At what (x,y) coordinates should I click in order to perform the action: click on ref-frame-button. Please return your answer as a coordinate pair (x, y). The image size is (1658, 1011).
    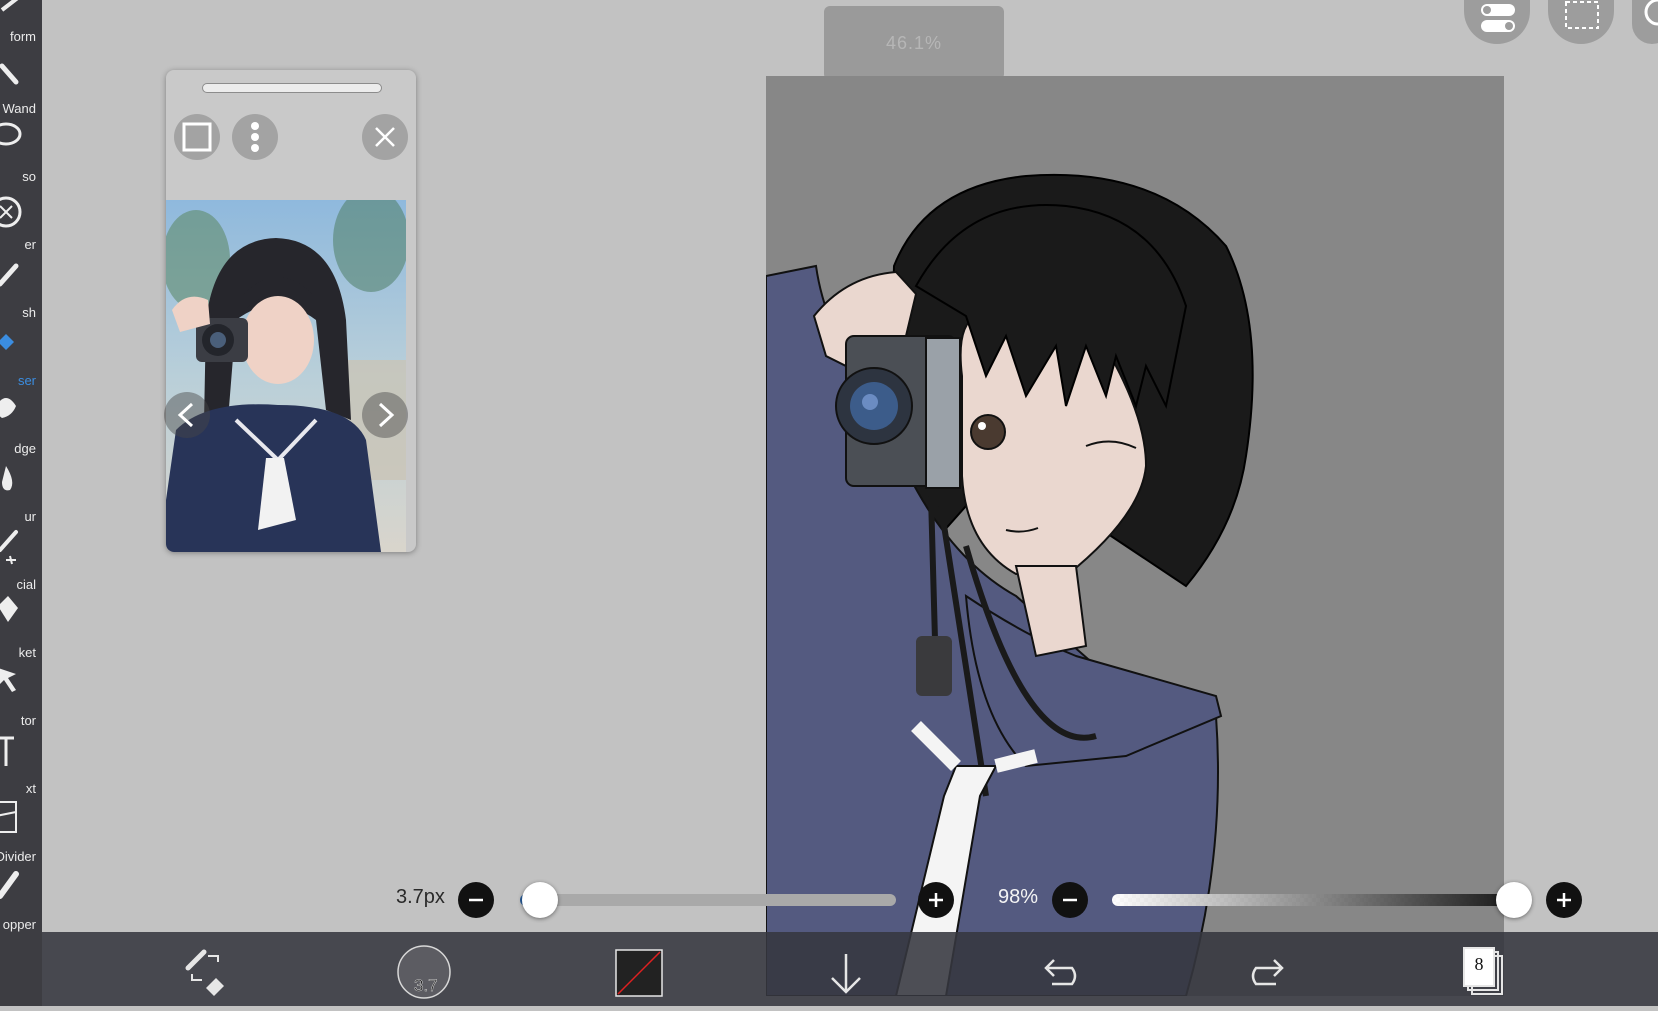
    Looking at the image, I should click on (197, 137).